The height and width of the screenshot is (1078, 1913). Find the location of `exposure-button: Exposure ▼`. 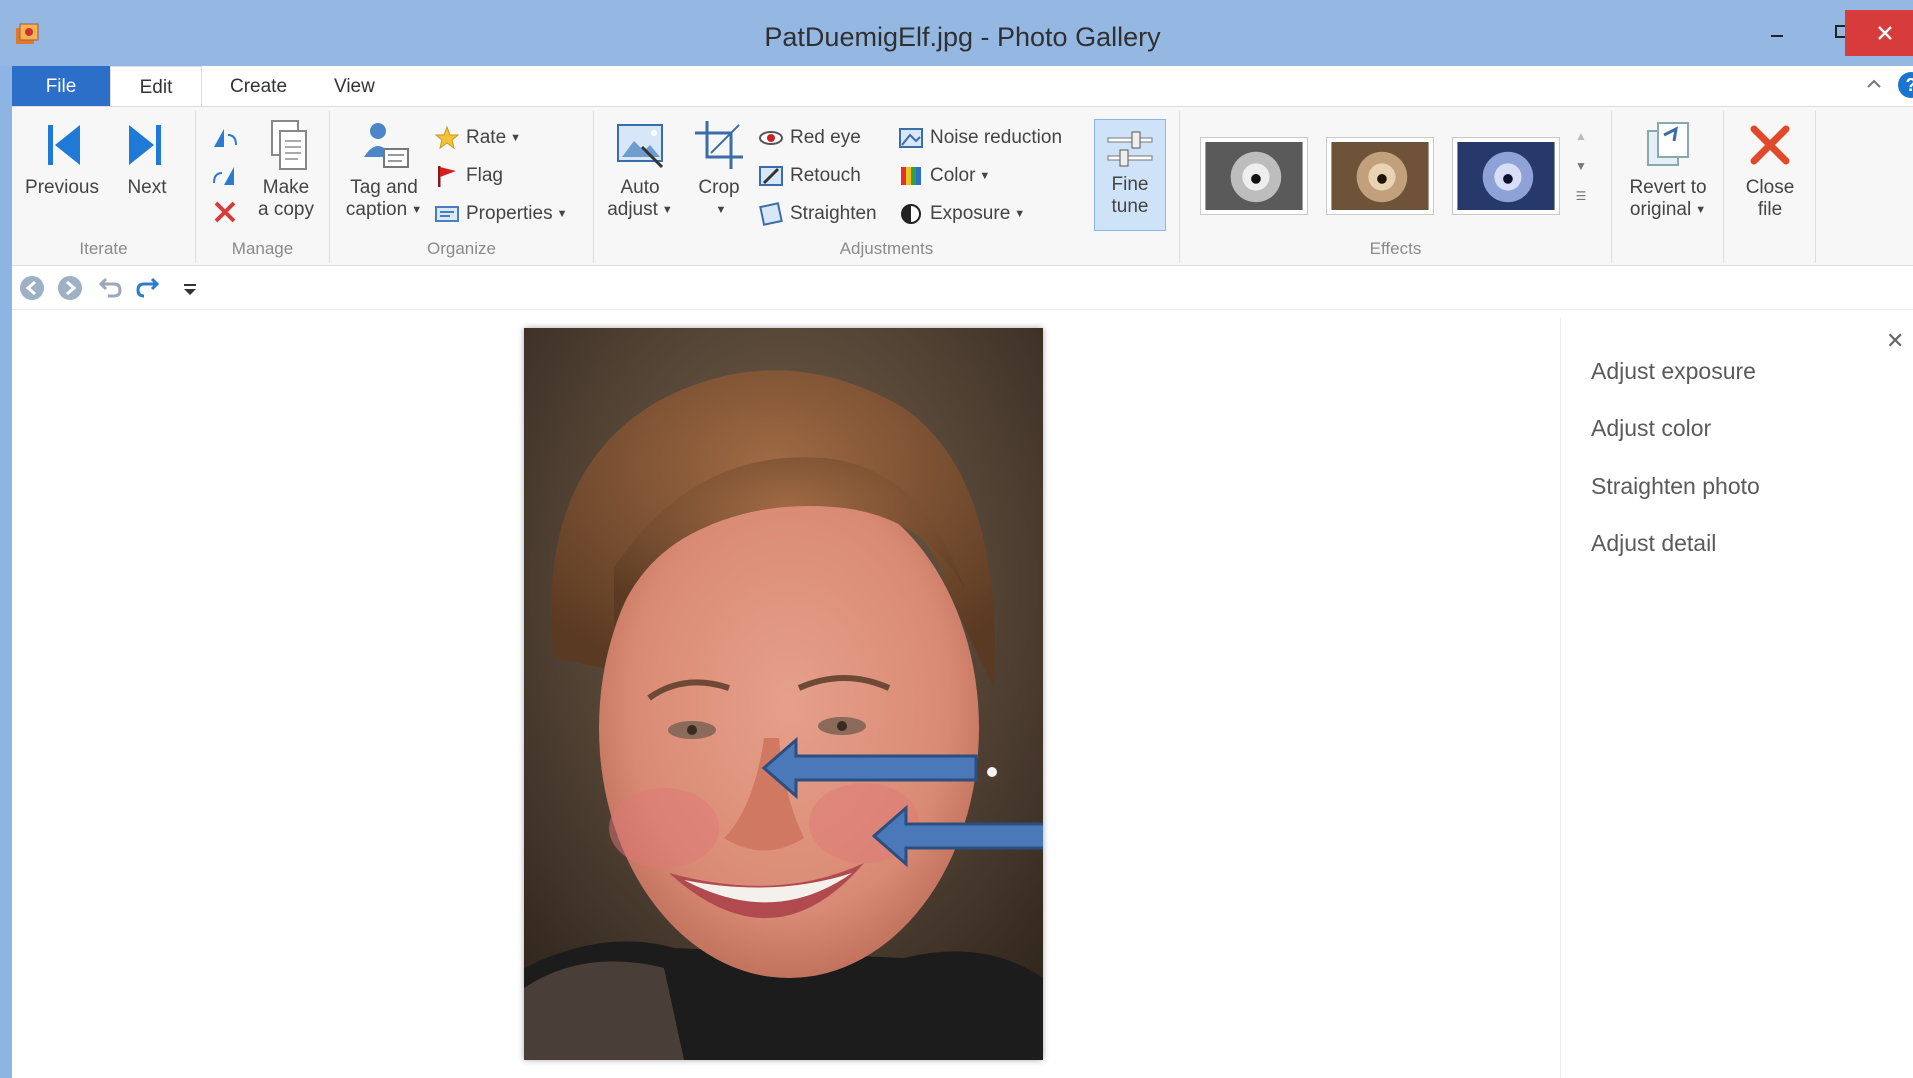

exposure-button: Exposure ▼ is located at coordinates (961, 214).